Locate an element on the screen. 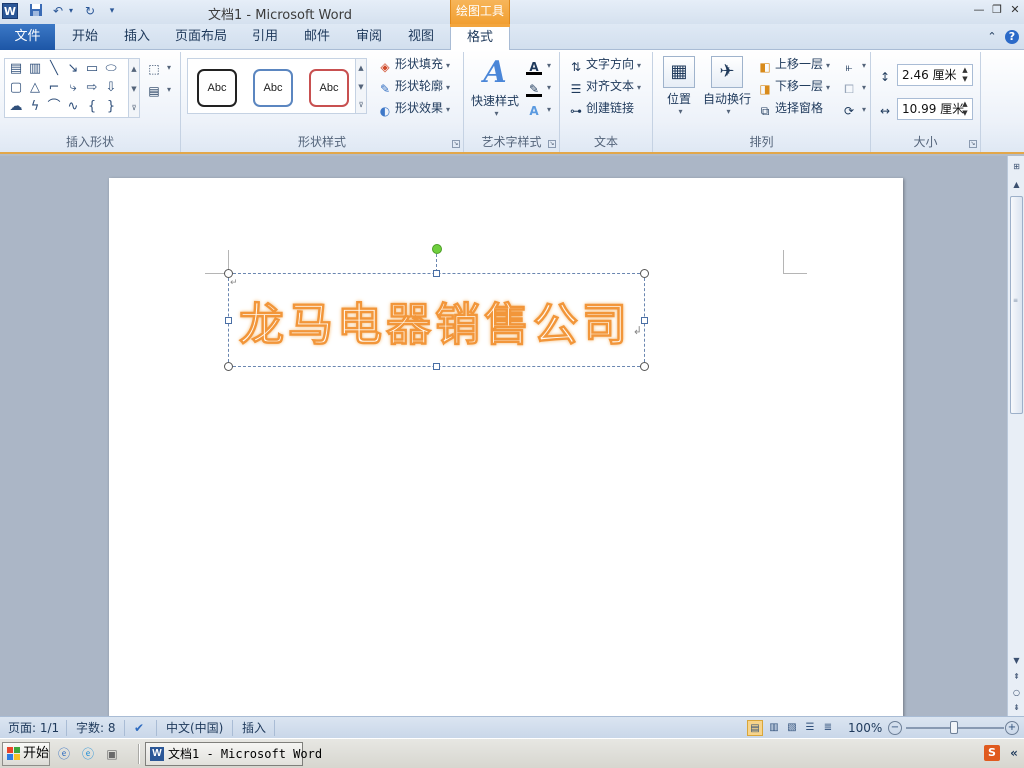 This screenshot has width=1024, height=768. elbow-connector-shape-icon: ⌐ is located at coordinates (54, 88).